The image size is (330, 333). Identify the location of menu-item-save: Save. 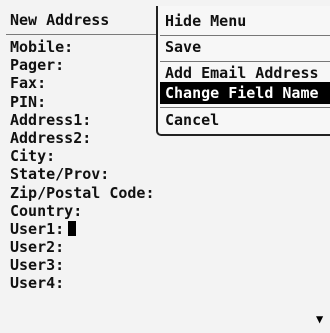
(245, 47).